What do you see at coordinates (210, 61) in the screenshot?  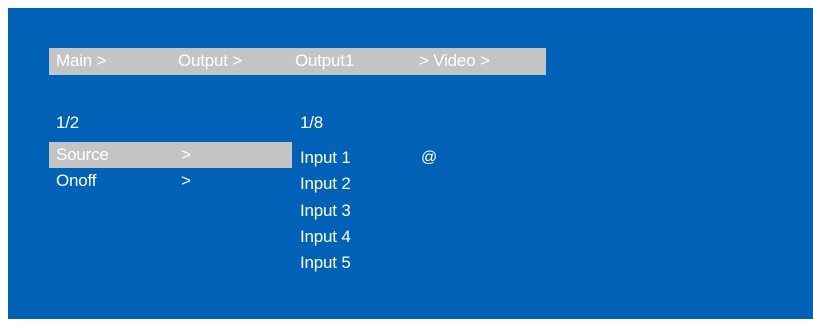 I see `breadcrumb-output: Output >` at bounding box center [210, 61].